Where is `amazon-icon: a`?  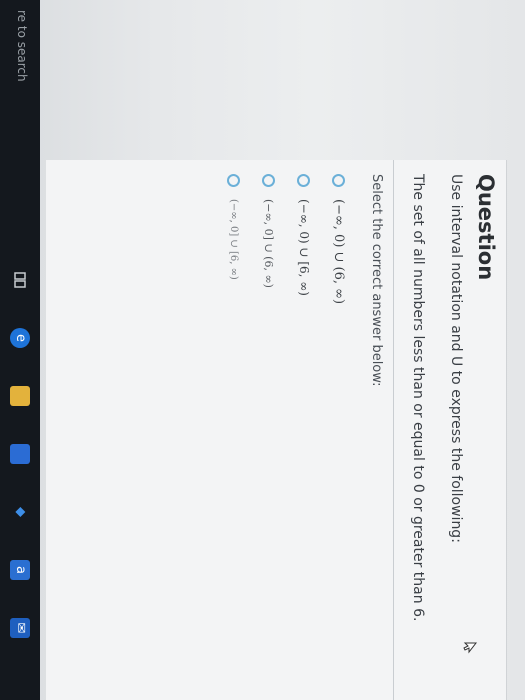 amazon-icon: a is located at coordinates (20, 570).